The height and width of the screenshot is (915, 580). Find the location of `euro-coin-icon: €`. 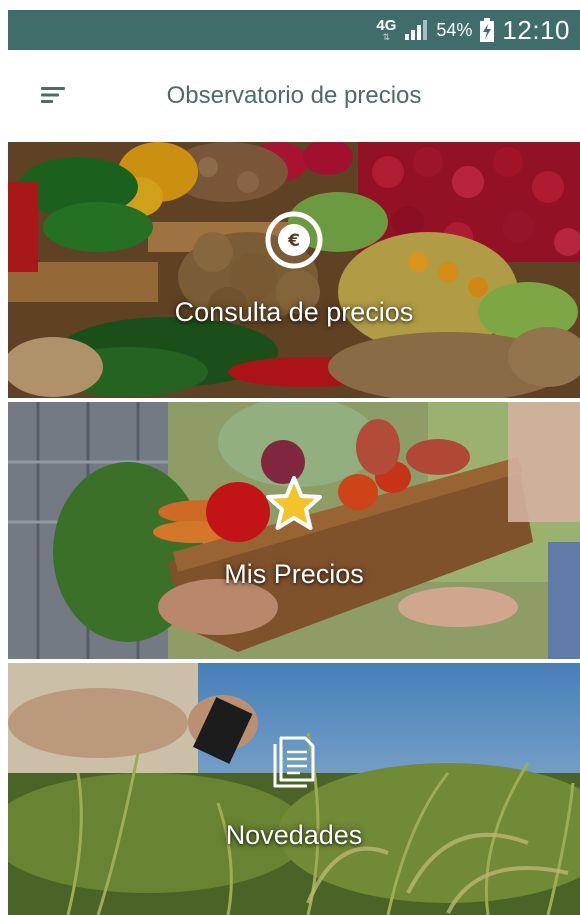

euro-coin-icon: € is located at coordinates (294, 240).